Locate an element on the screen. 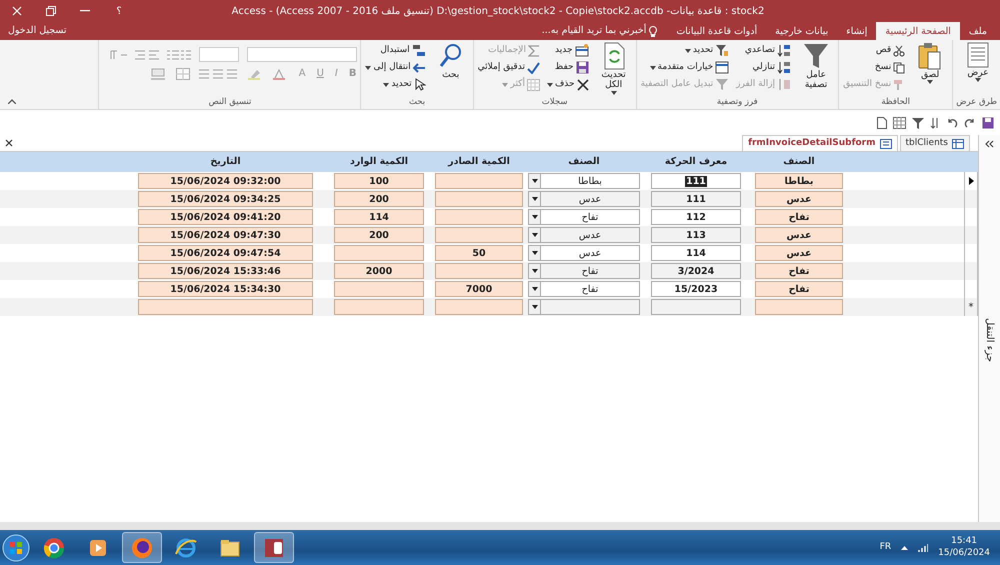 This screenshot has width=1000, height=565. dropdown-field: بطاطا is located at coordinates (584, 181).